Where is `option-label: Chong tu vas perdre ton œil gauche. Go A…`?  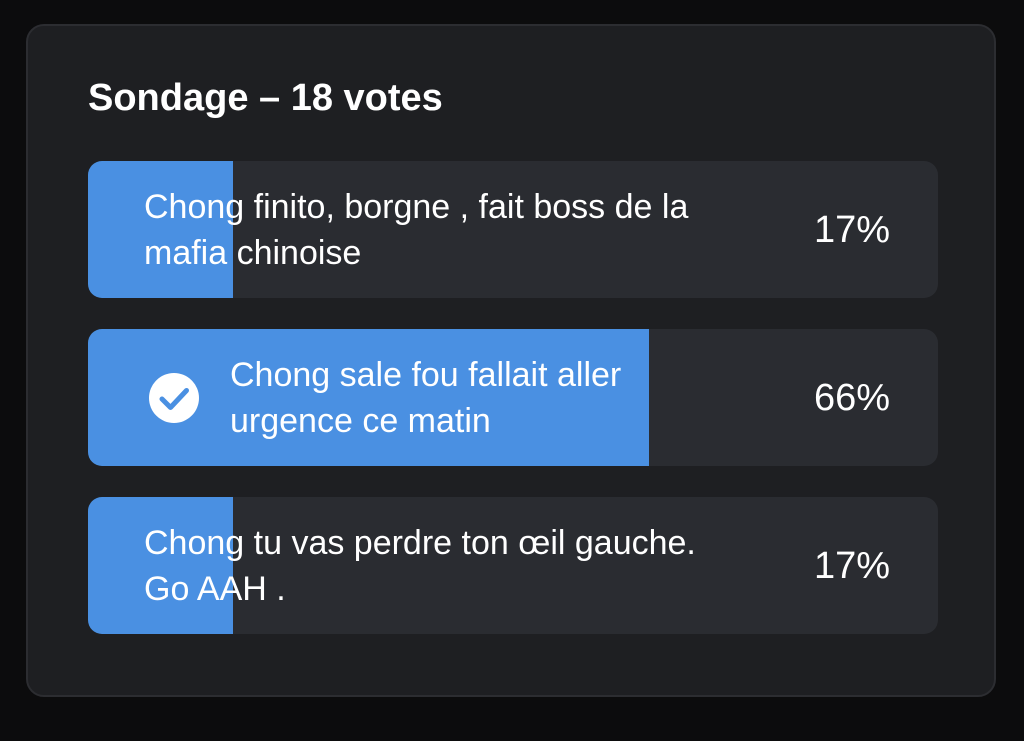
option-label: Chong tu vas perdre ton œil gauche. Go A… is located at coordinates (420, 565).